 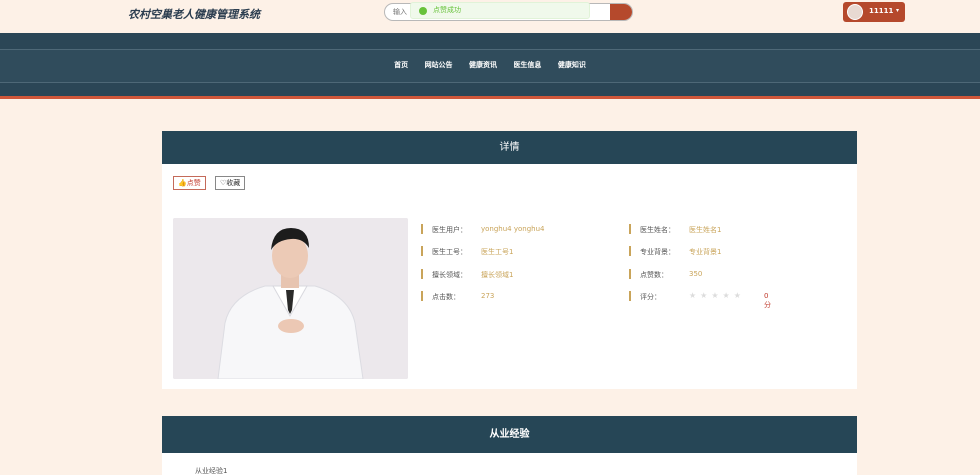 I want to click on field-value: 擅长领域1, so click(x=497, y=275).